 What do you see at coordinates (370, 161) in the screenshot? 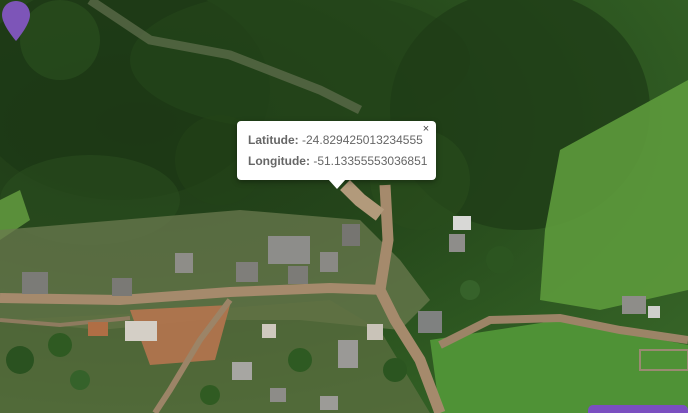
I see `longitude-value: -51.13355553036851` at bounding box center [370, 161].